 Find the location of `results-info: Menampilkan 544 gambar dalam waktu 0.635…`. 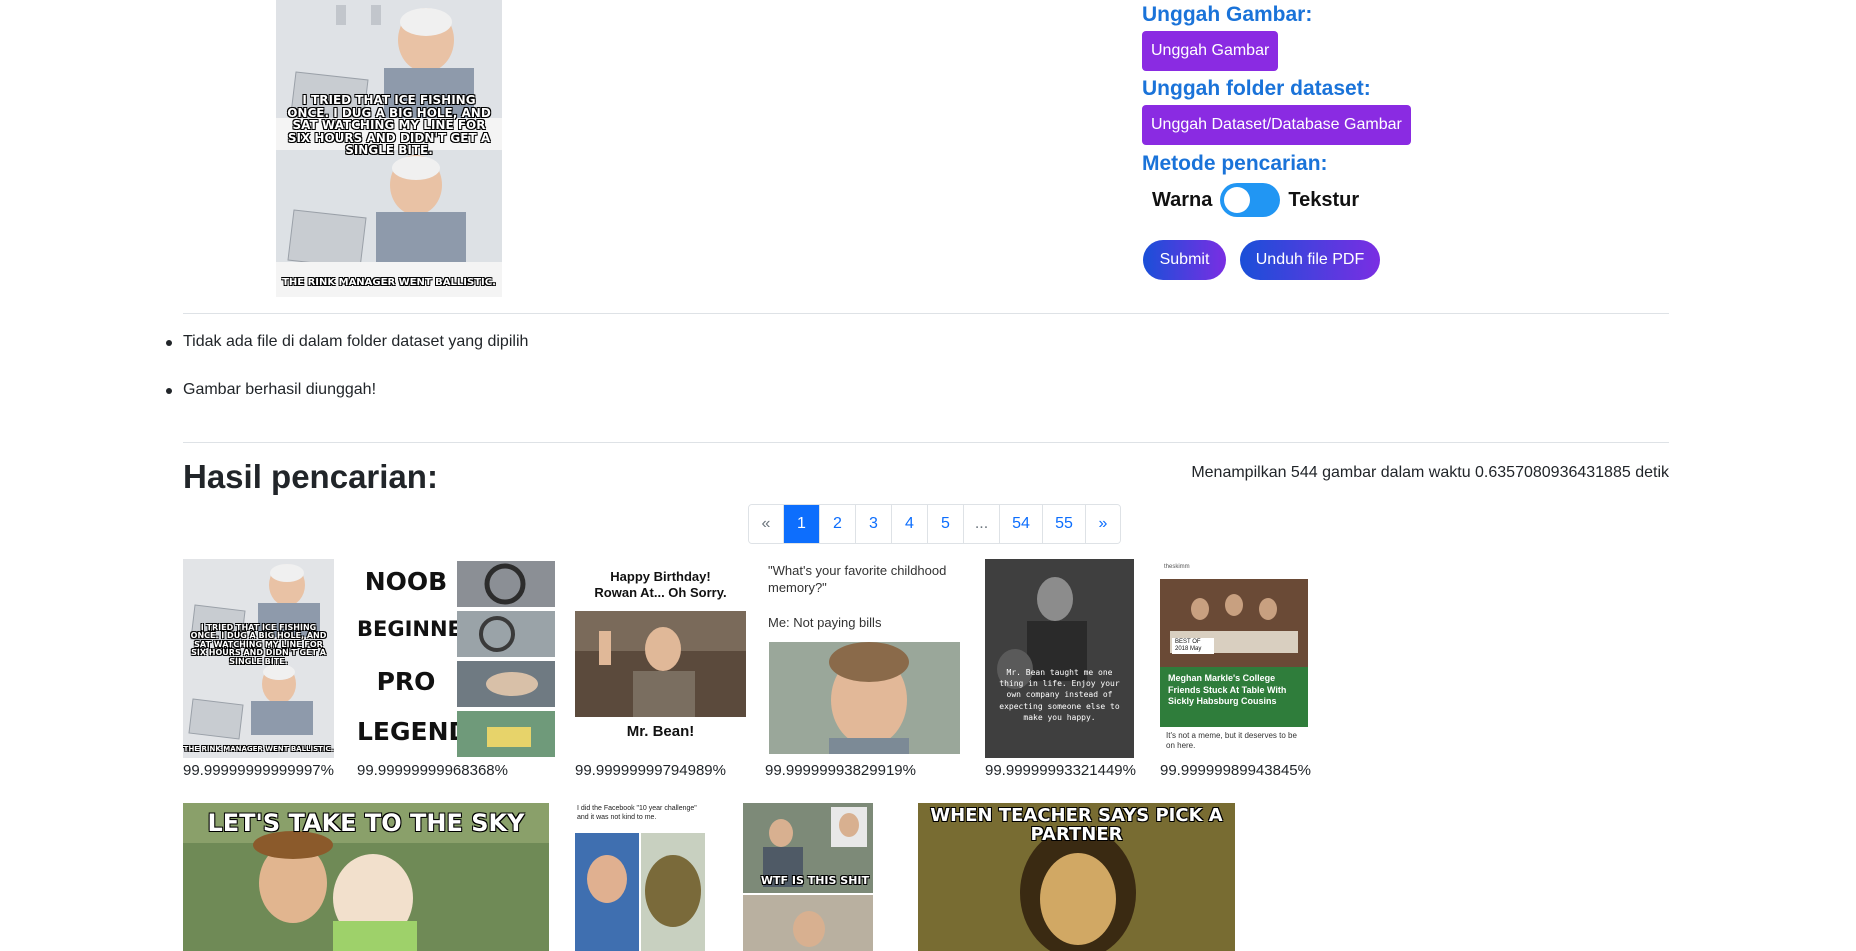

results-info: Menampilkan 544 gambar dalam waktu 0.635… is located at coordinates (1430, 472).